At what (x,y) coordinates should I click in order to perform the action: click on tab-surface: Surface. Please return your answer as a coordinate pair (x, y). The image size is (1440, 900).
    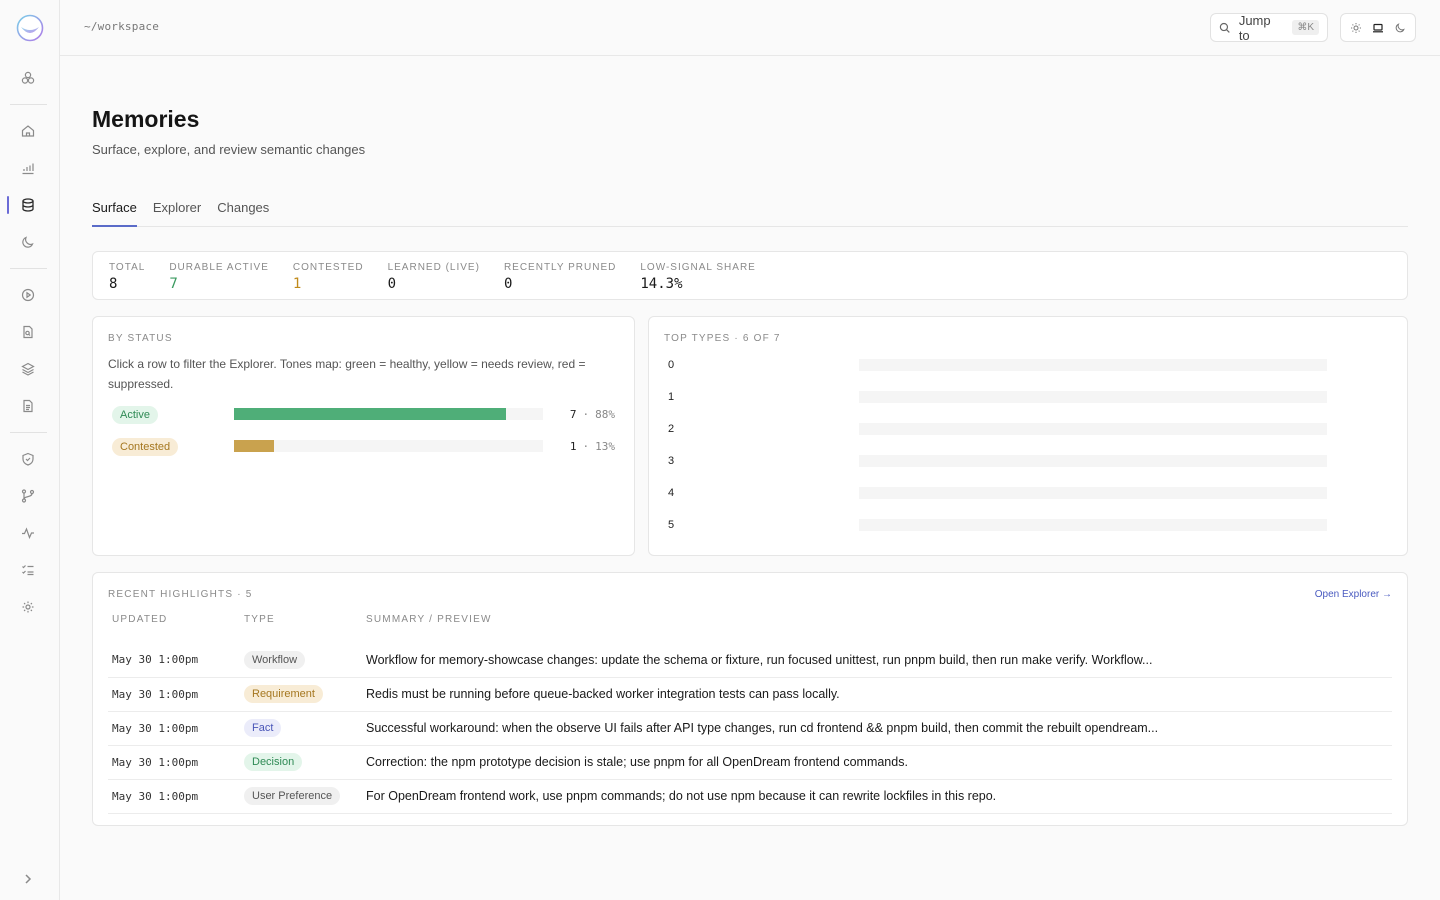
    Looking at the image, I should click on (114, 213).